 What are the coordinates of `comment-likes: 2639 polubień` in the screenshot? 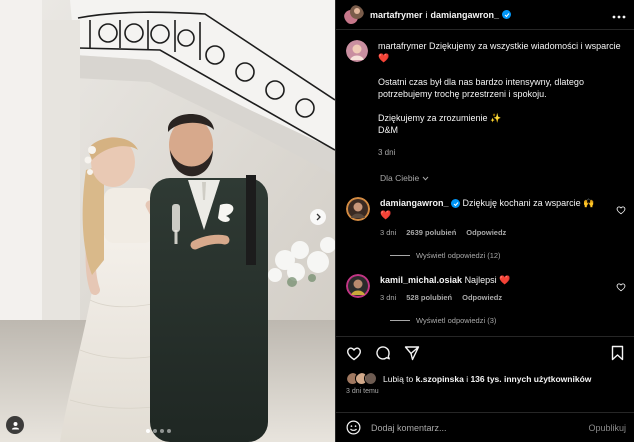 It's located at (431, 232).